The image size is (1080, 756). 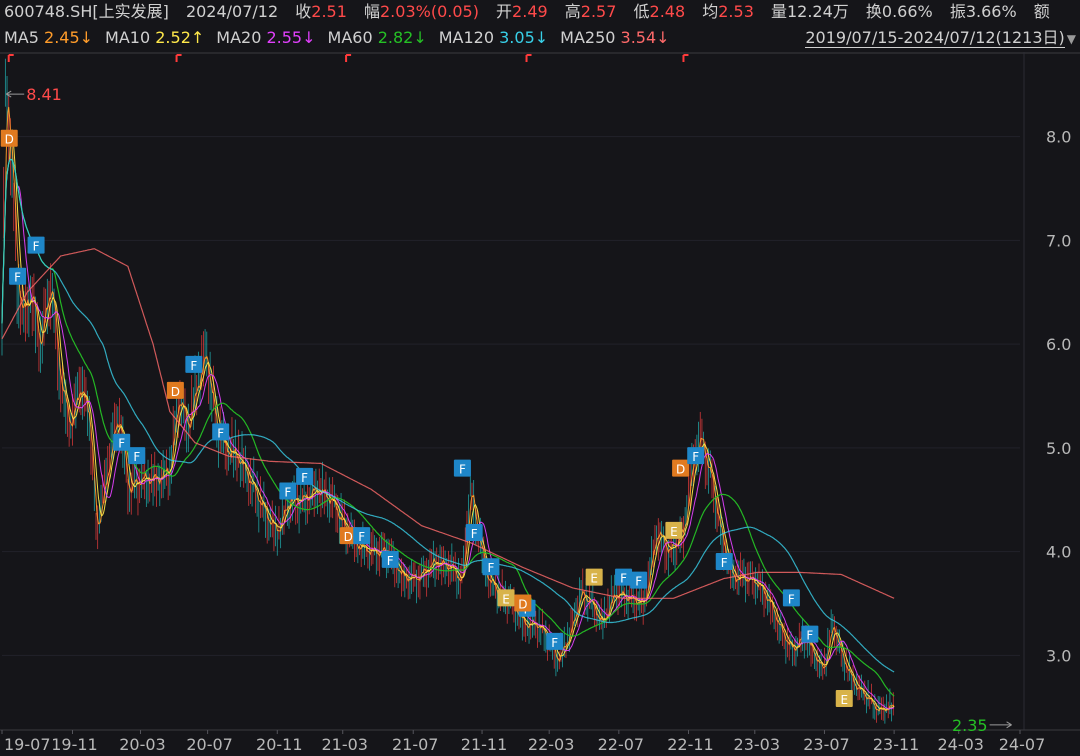 I want to click on amplitude-value: 3.66%, so click(x=991, y=11).